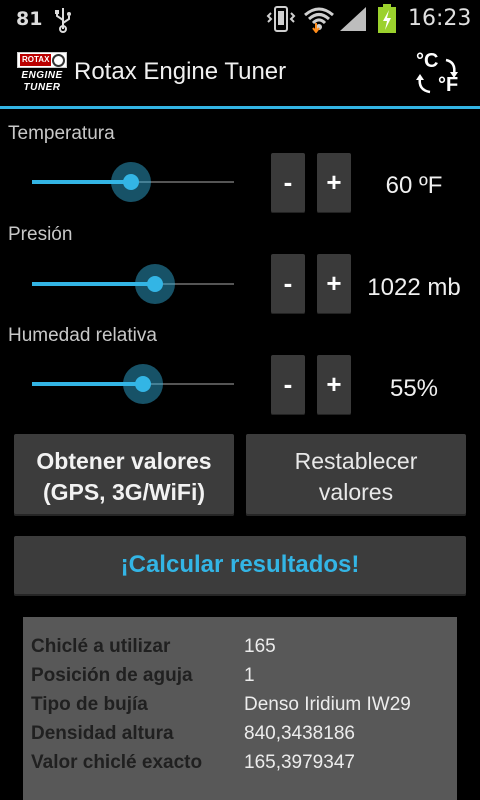 The image size is (480, 800). Describe the element at coordinates (427, 61) in the screenshot. I see `celsius-label: °C` at that location.